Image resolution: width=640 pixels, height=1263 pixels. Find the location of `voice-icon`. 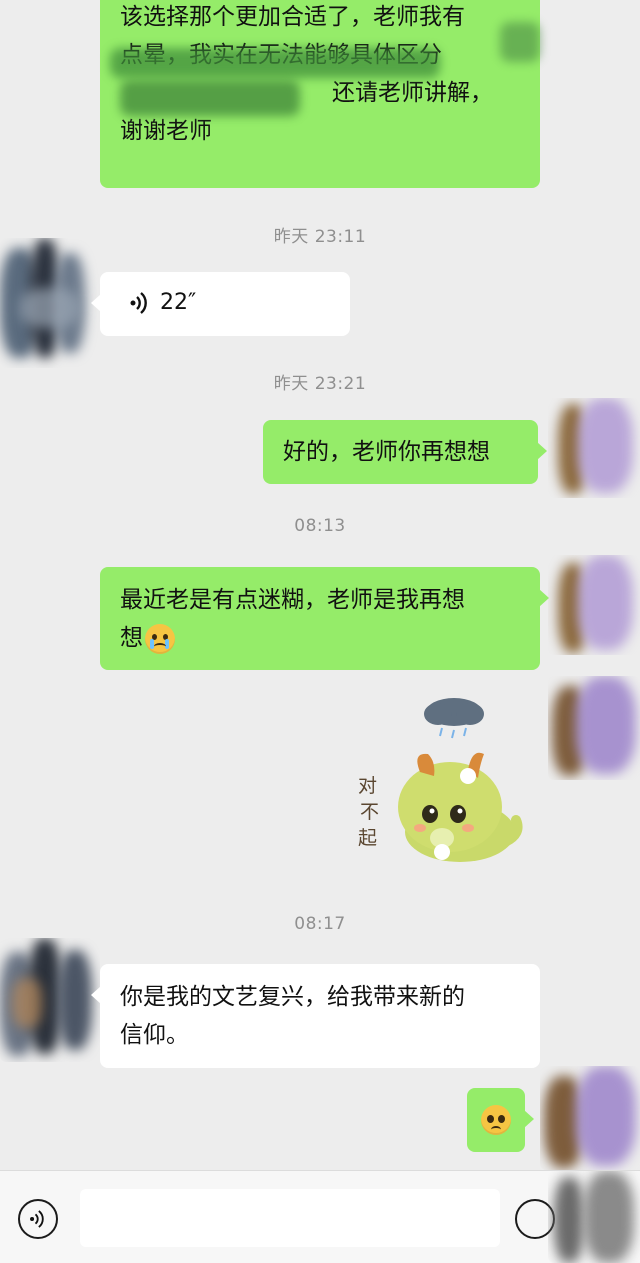

voice-icon is located at coordinates (37, 1219).